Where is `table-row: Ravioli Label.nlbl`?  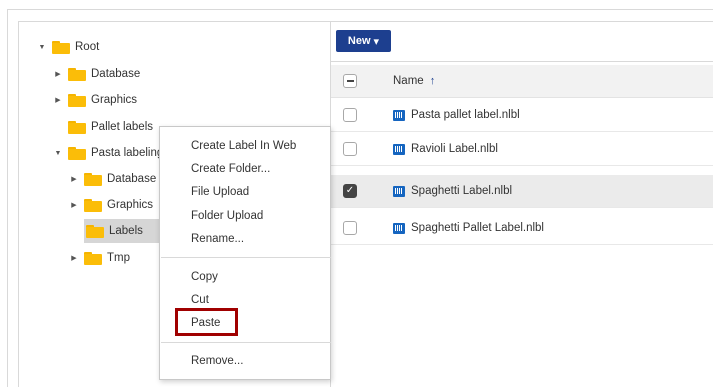 table-row: Ravioli Label.nlbl is located at coordinates (522, 149).